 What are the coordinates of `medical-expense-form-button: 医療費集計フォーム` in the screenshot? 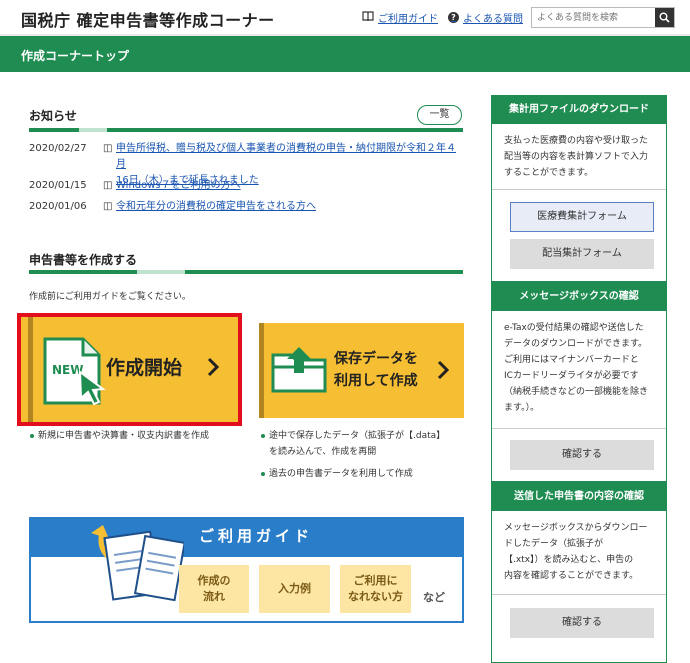 It's located at (582, 217).